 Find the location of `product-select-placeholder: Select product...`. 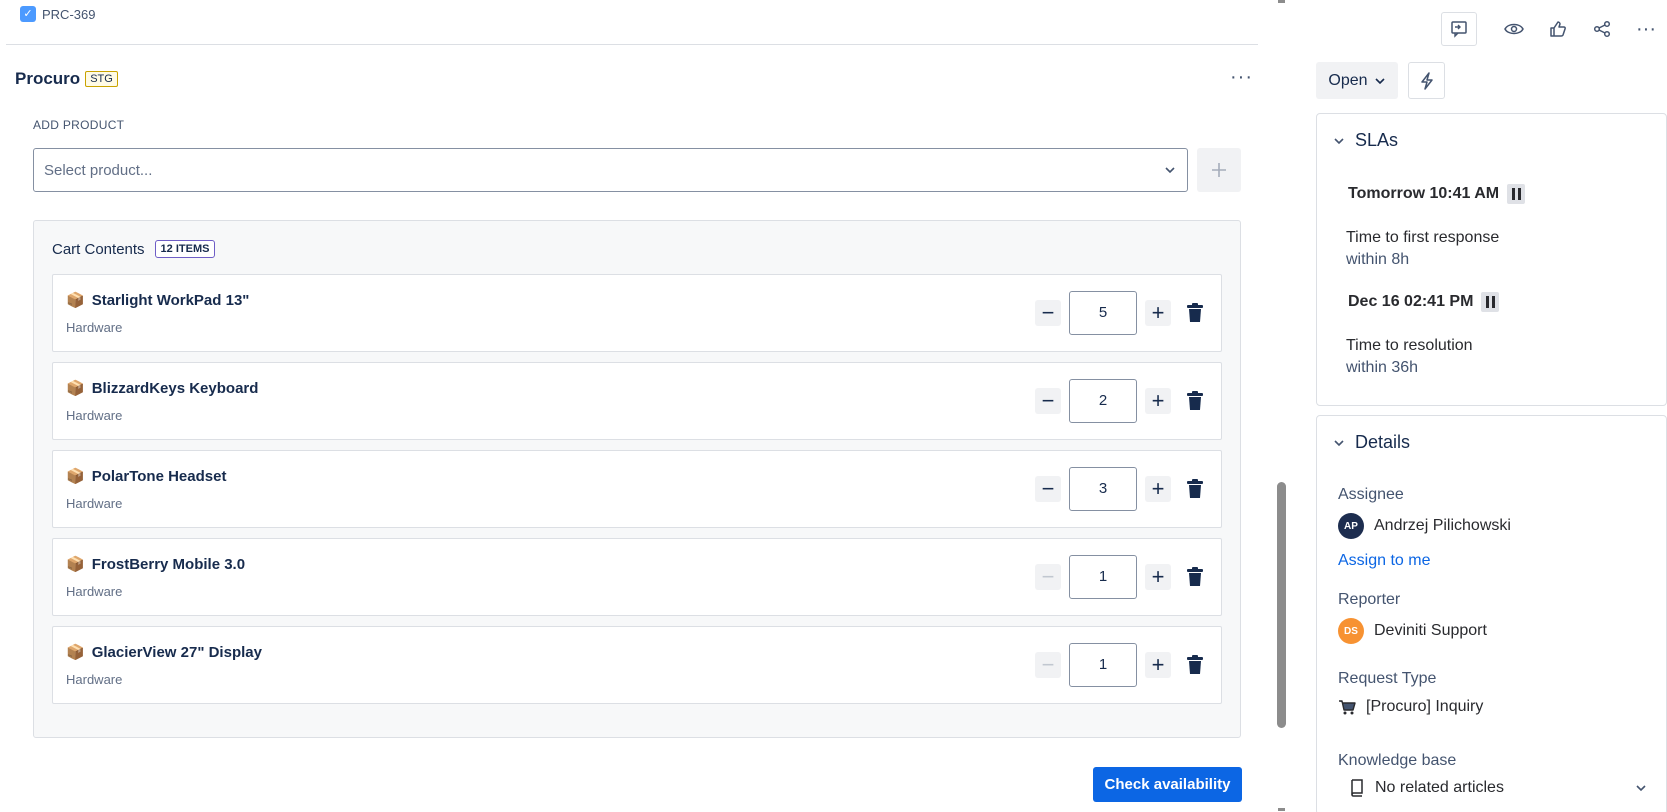

product-select-placeholder: Select product... is located at coordinates (98, 170).